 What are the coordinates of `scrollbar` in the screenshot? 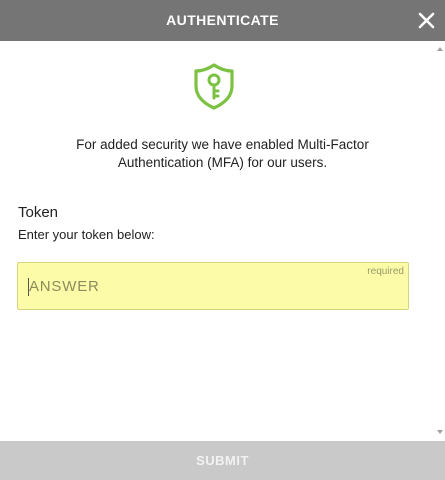 It's located at (440, 241).